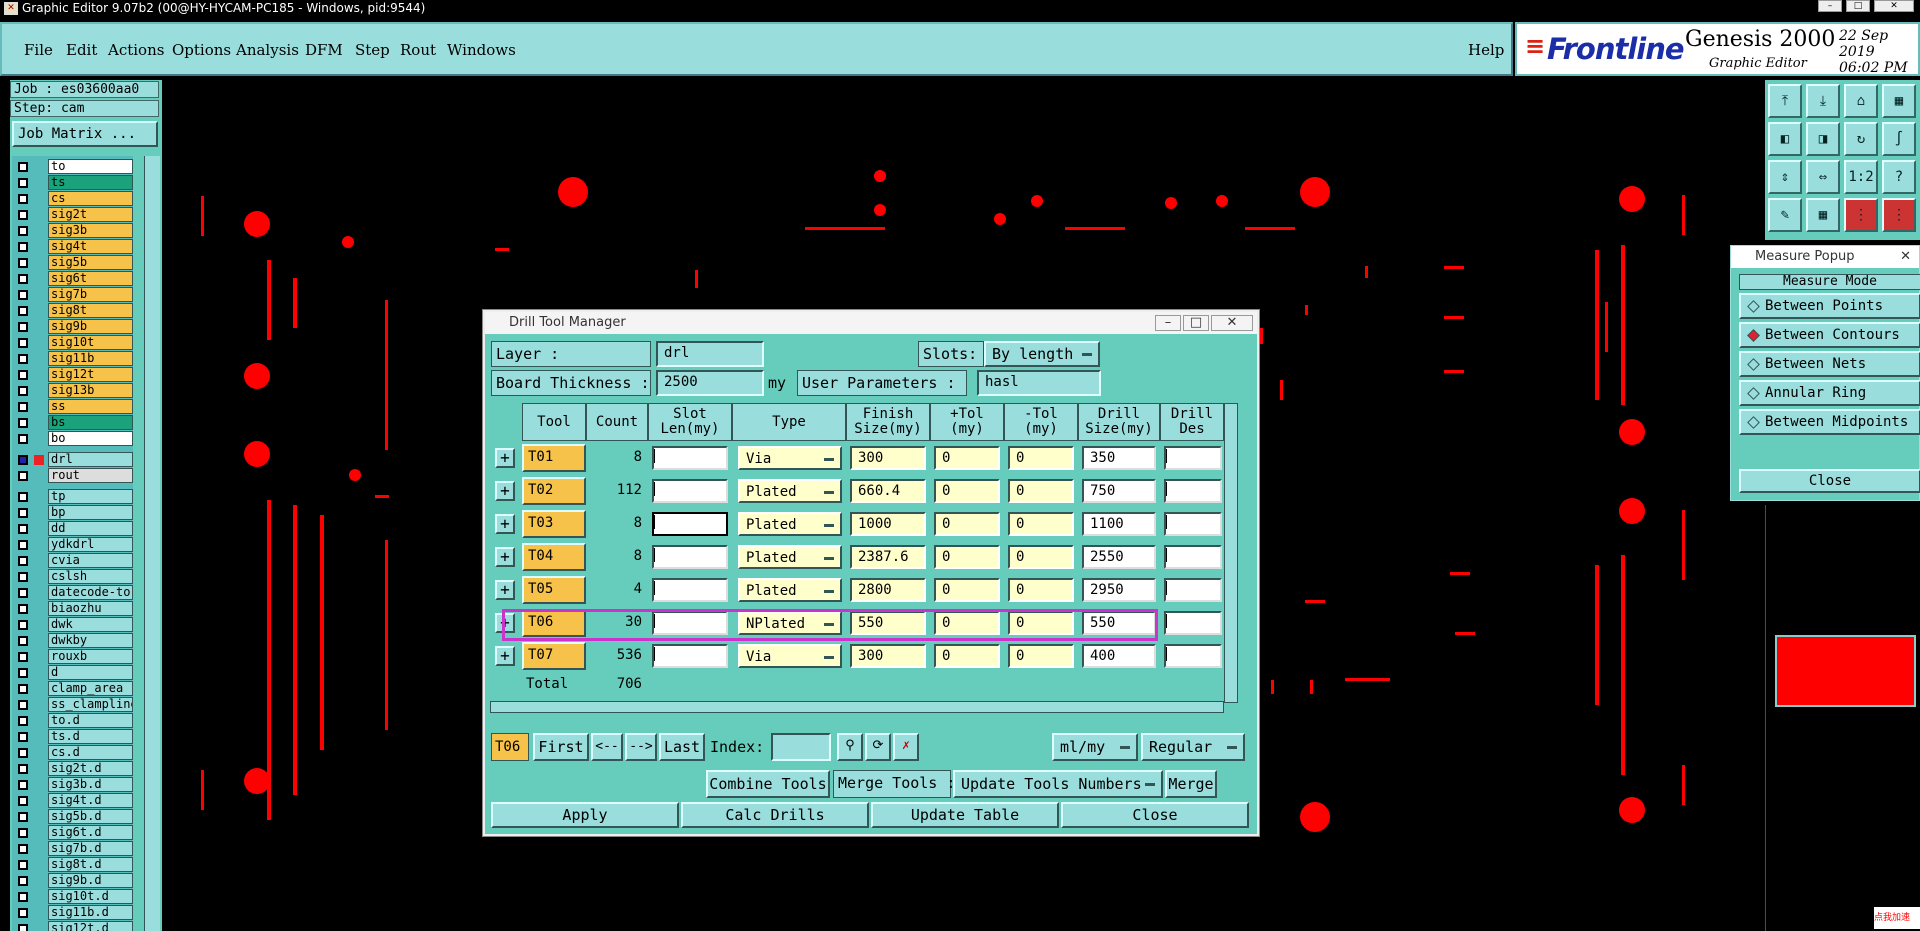 This screenshot has width=1920, height=931. What do you see at coordinates (1823, 177) in the screenshot?
I see `zoom-fit-icon: ⇔` at bounding box center [1823, 177].